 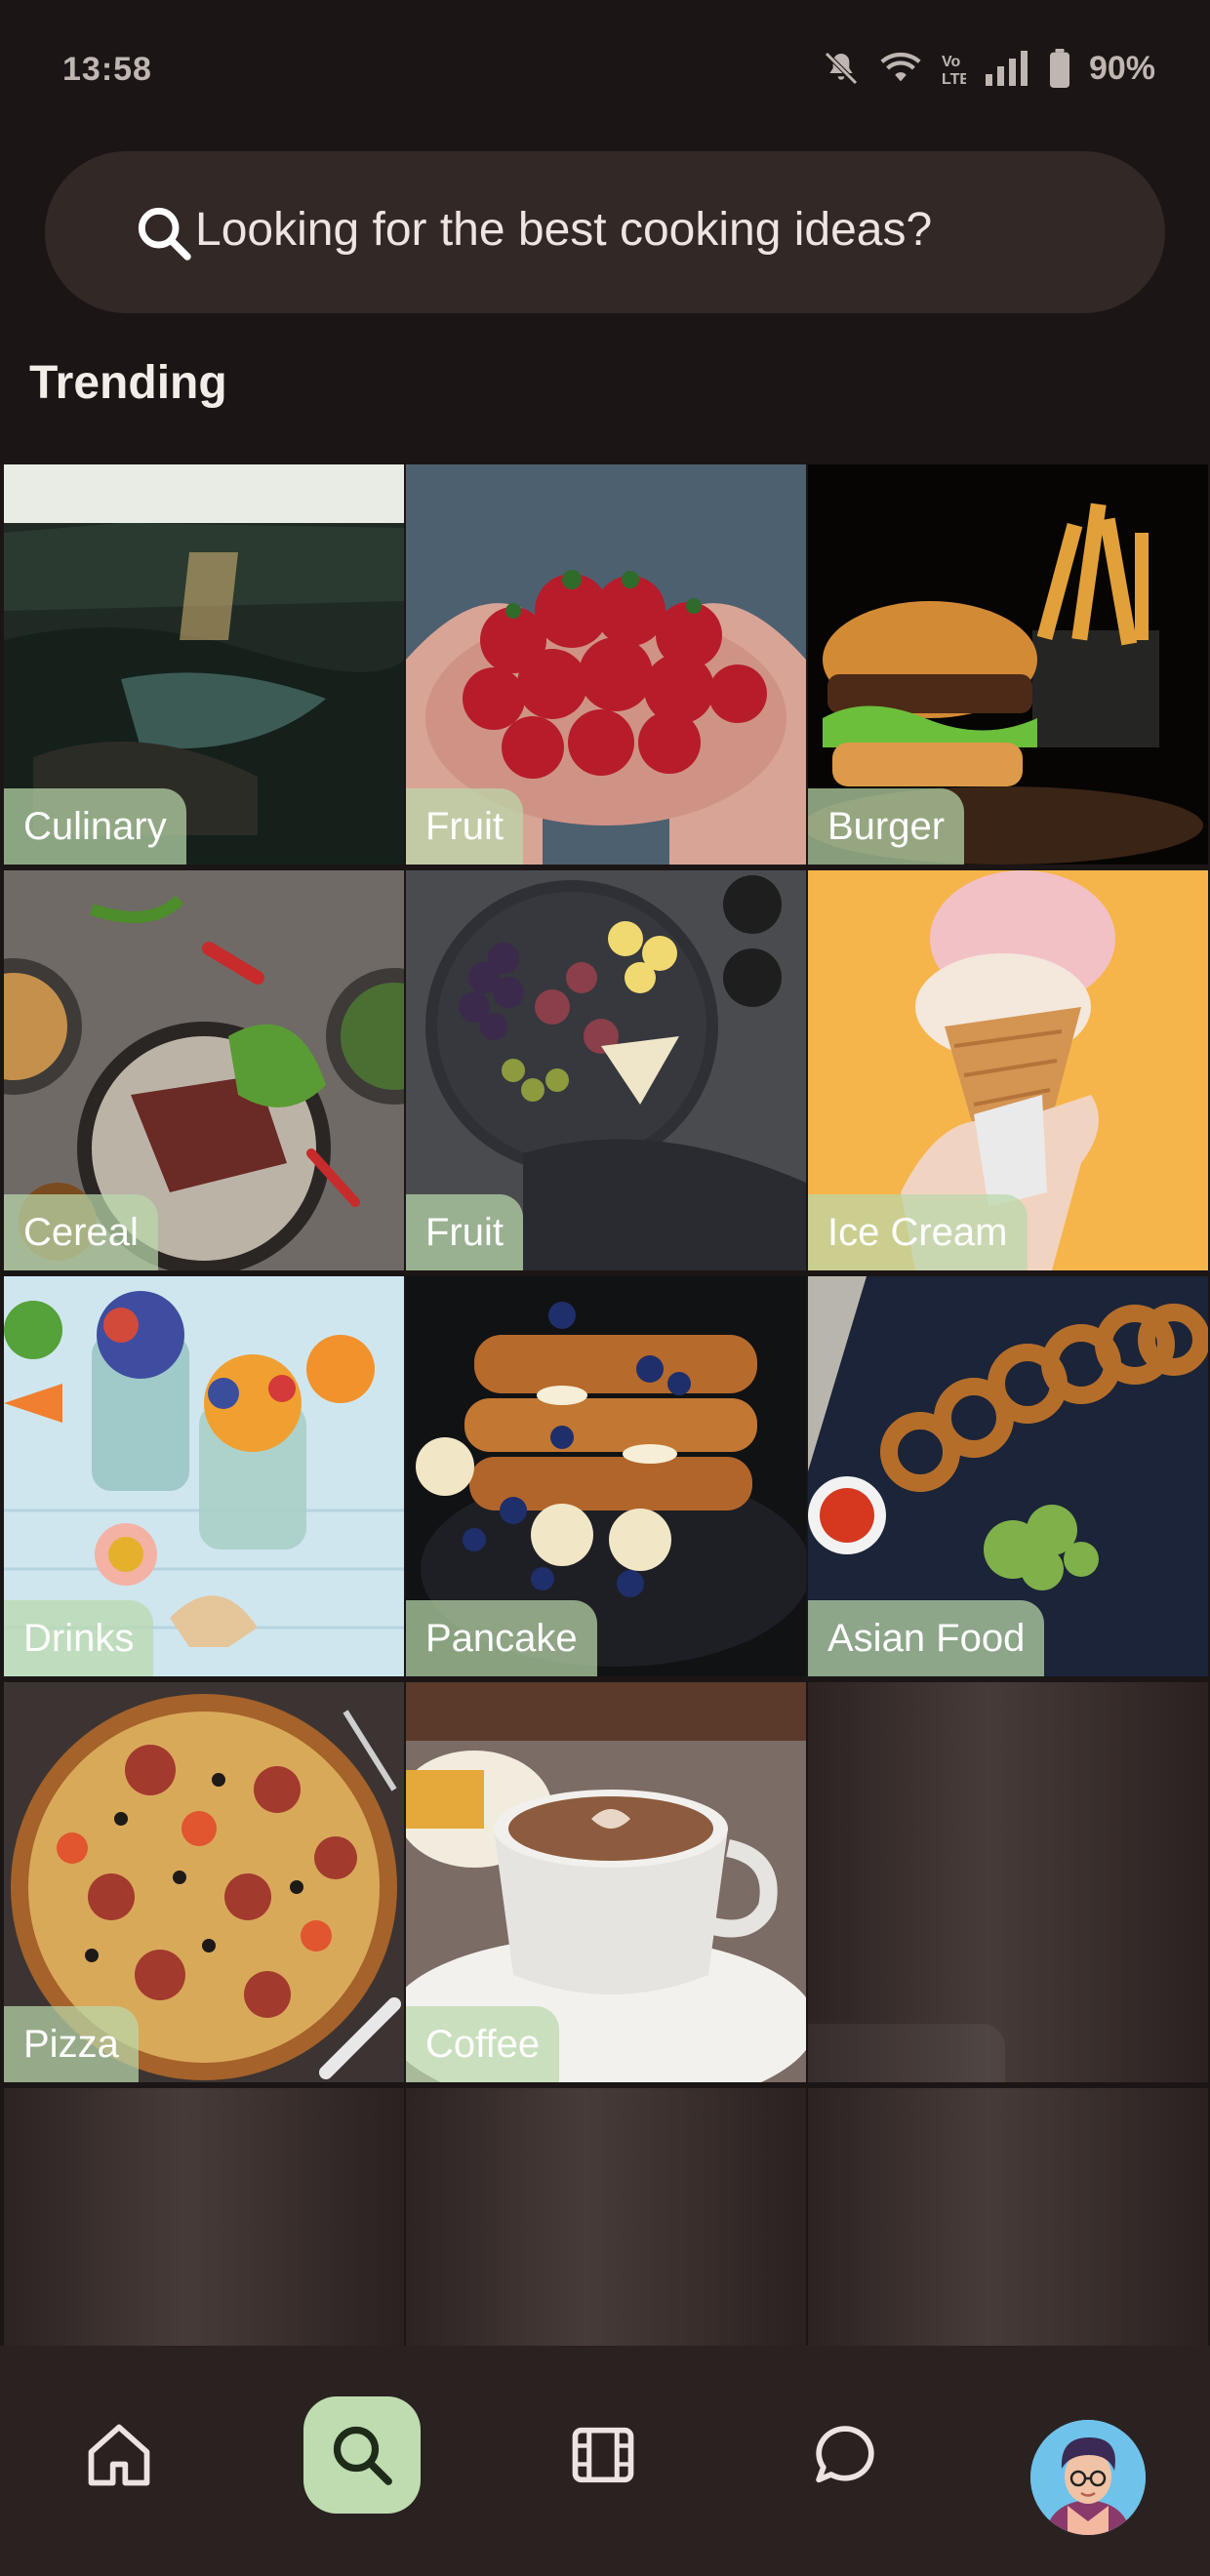 I want to click on volte-icon: Vo LTE, so click(x=954, y=71).